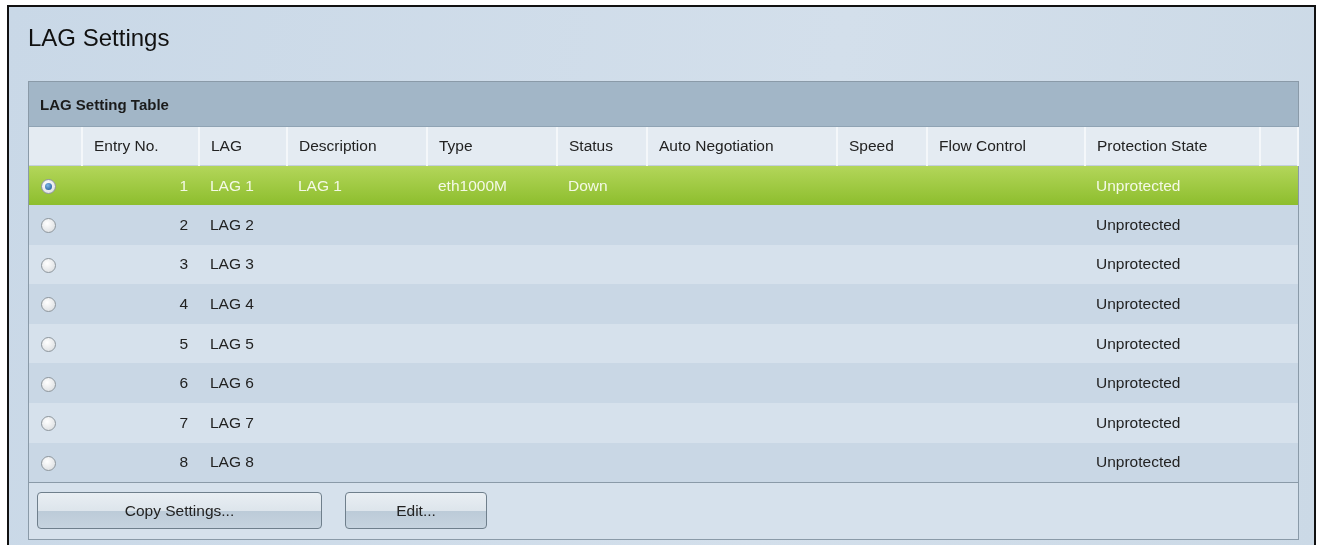 The height and width of the screenshot is (551, 1326). What do you see at coordinates (243, 304) in the screenshot?
I see `table-cell: LAG 4` at bounding box center [243, 304].